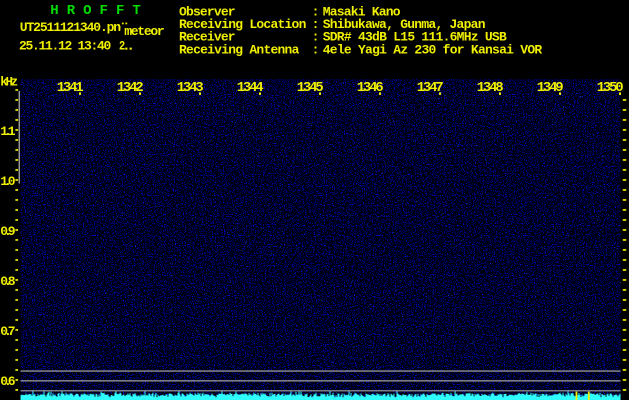  What do you see at coordinates (122, 45) in the screenshot?
I see `svg-text: 2` at bounding box center [122, 45].